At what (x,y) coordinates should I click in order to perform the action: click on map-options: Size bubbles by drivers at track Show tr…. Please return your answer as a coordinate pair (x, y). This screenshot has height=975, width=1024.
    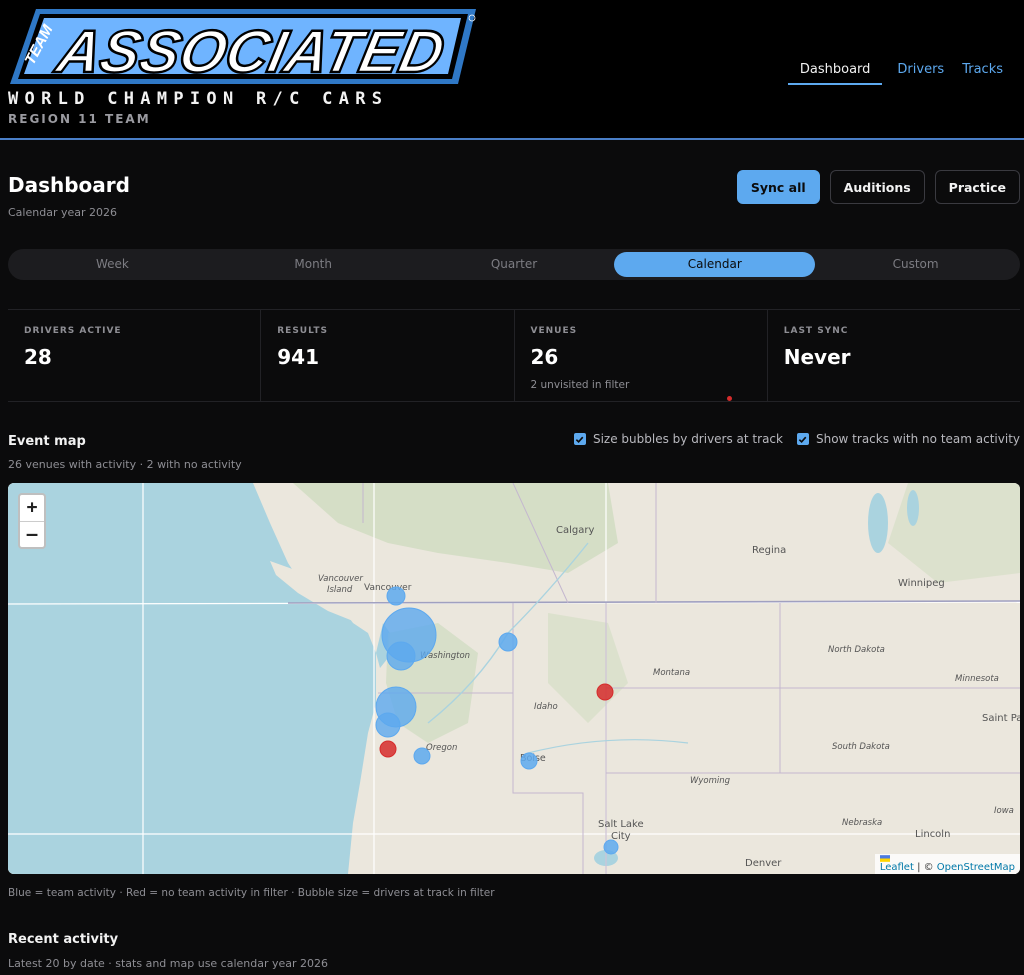
    Looking at the image, I should click on (796, 439).